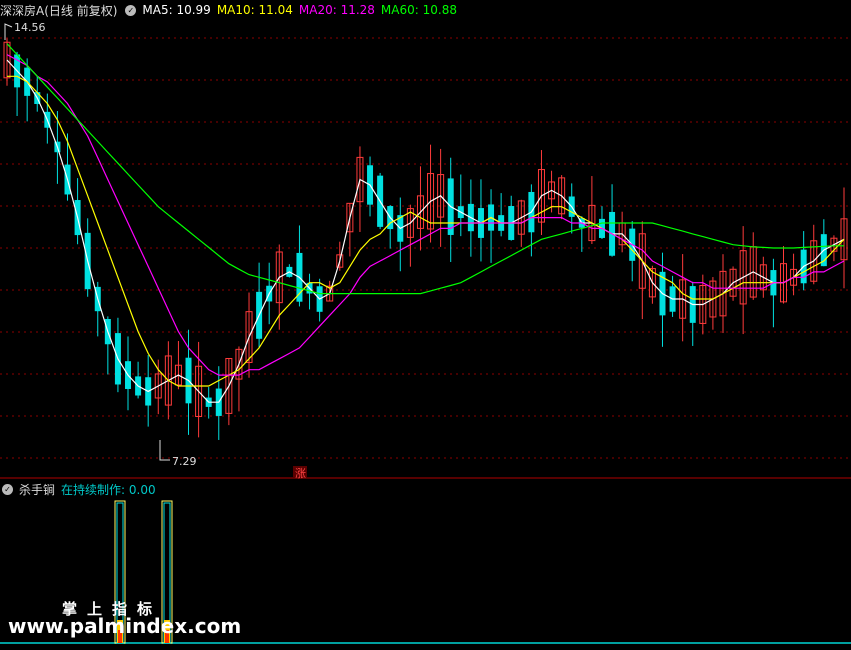 The image size is (851, 650). I want to click on low-price-label: 7.29, so click(184, 461).